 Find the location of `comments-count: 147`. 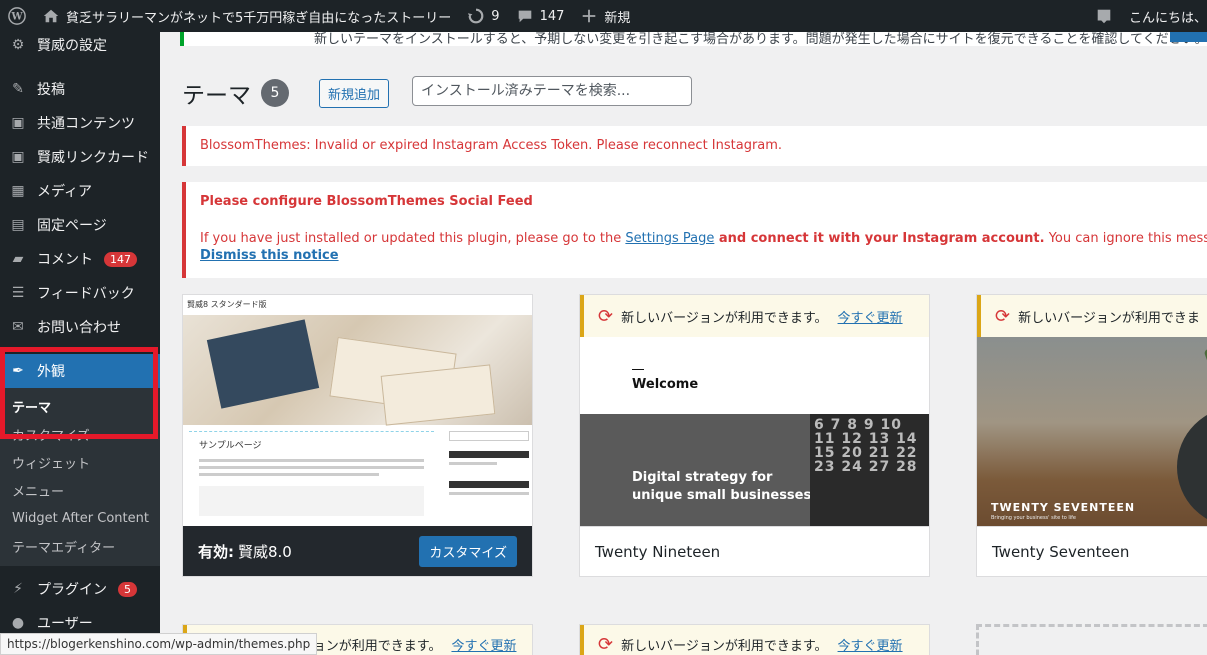

comments-count: 147 is located at coordinates (552, 16).